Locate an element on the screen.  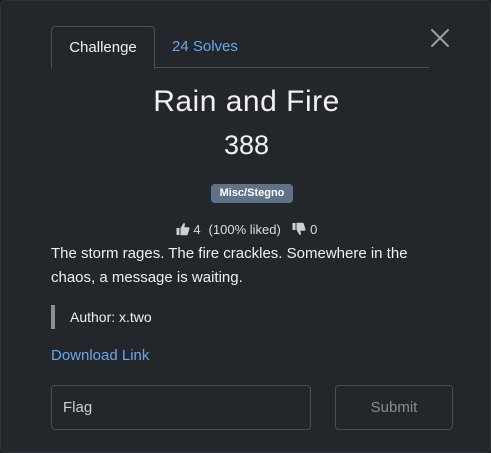
thumbs-up-icon is located at coordinates (185, 229).